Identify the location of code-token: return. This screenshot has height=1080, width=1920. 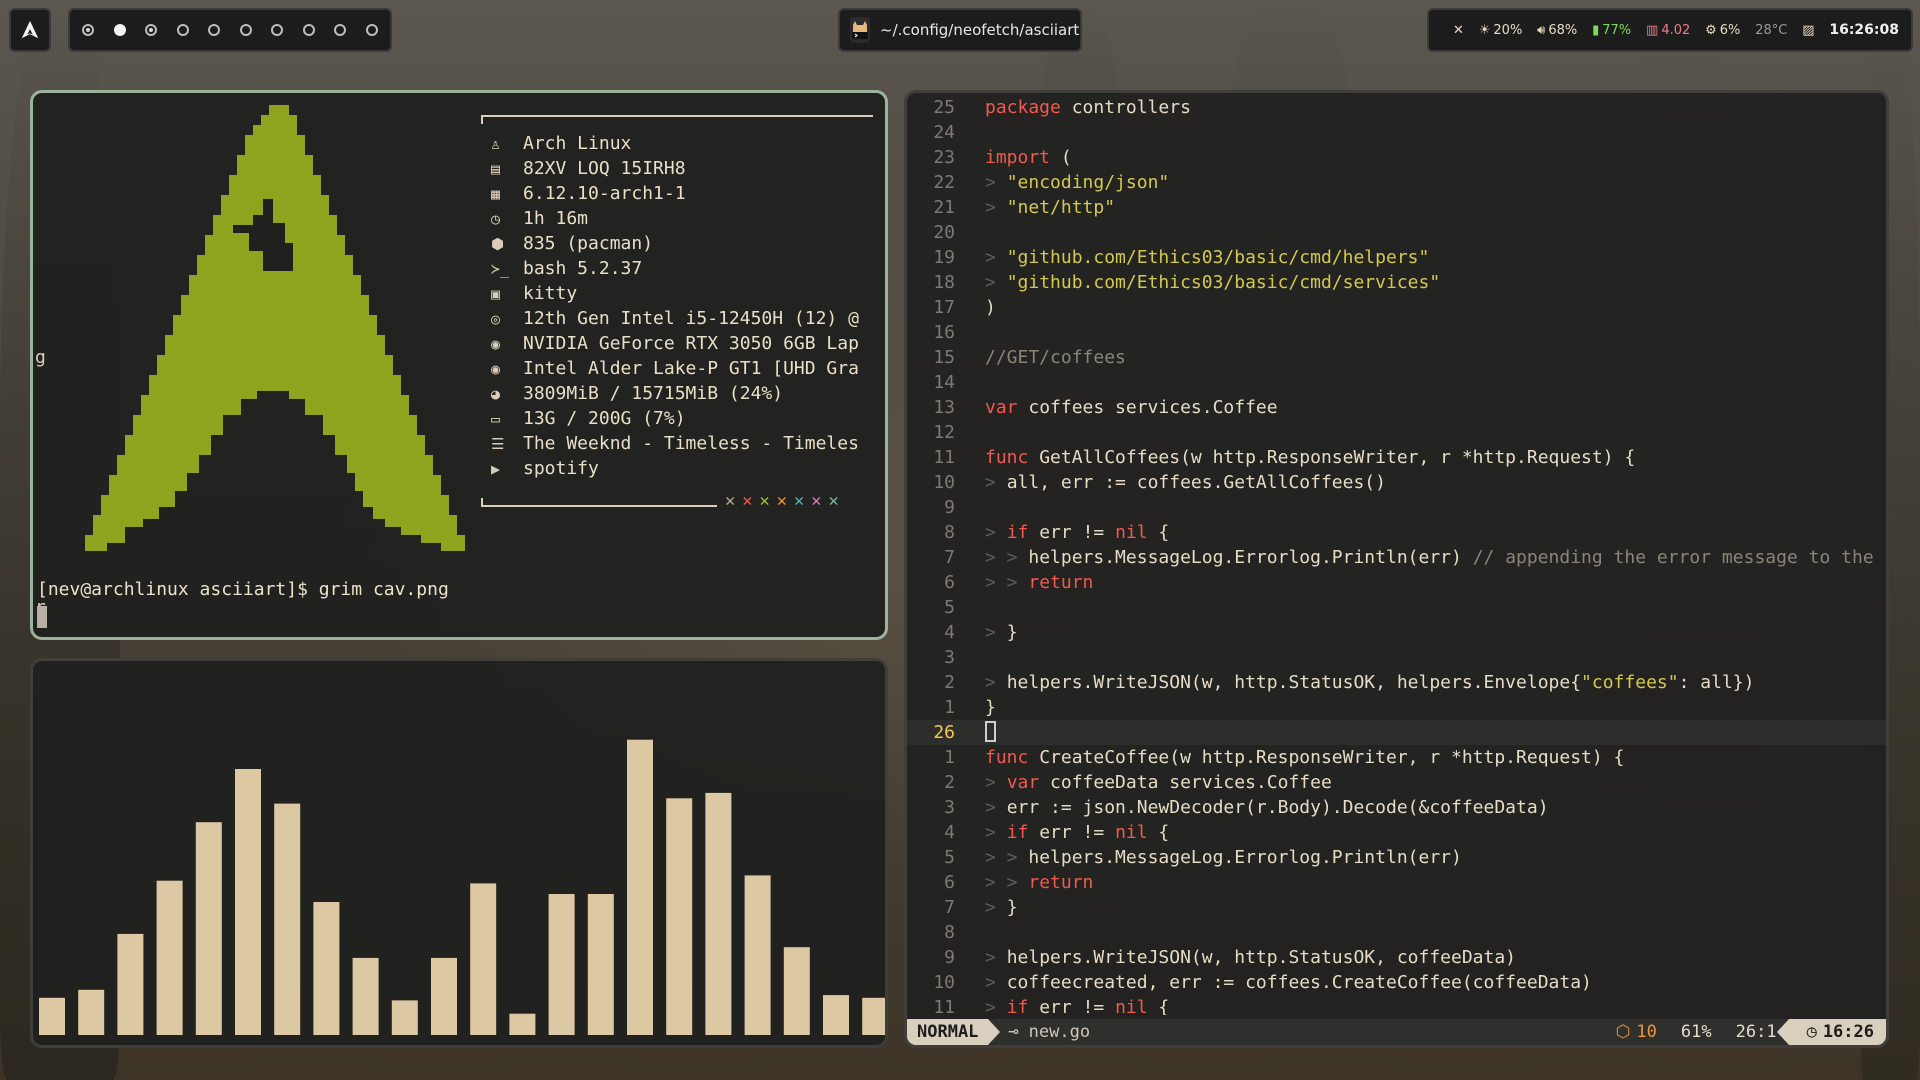
(1061, 582).